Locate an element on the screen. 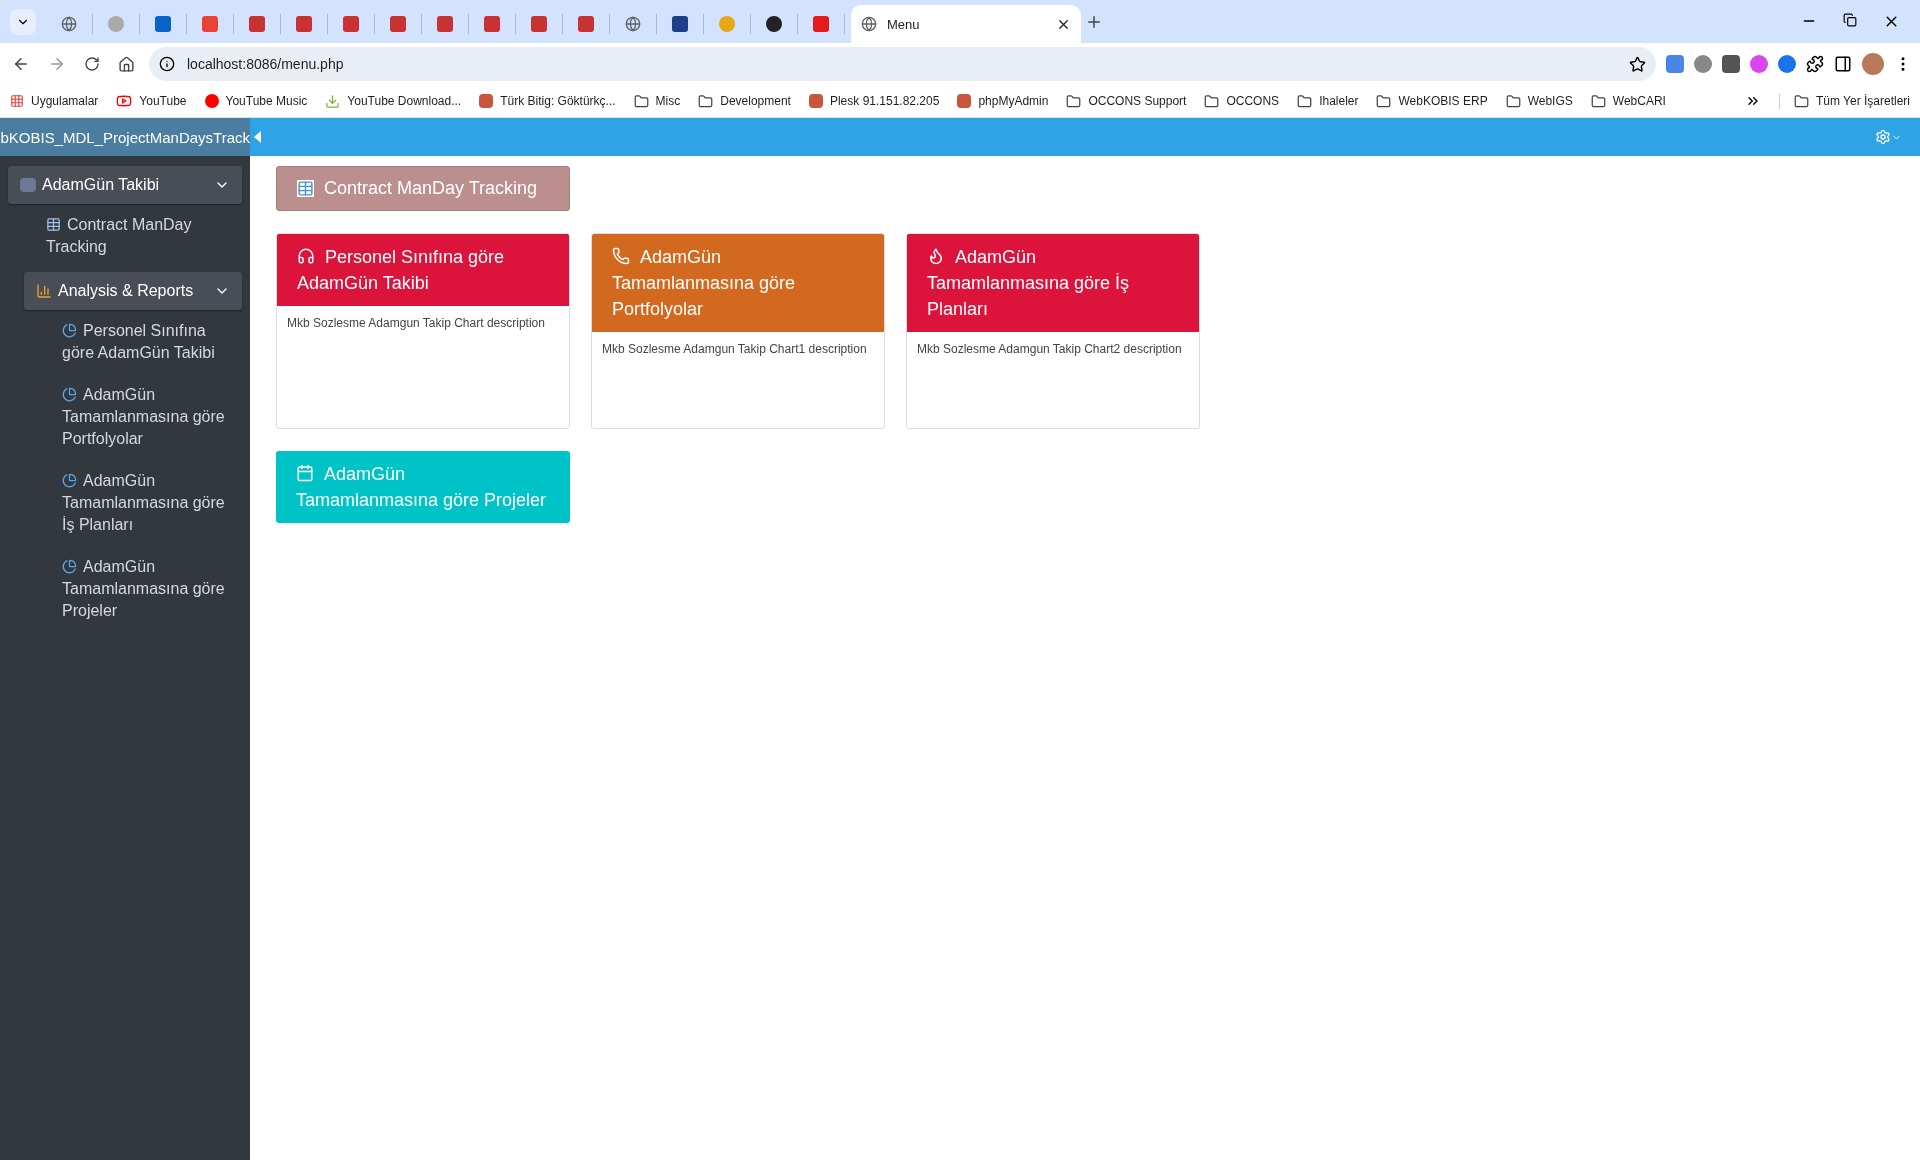 The image size is (1920, 1160). side-panel-icon is located at coordinates (1843, 64).